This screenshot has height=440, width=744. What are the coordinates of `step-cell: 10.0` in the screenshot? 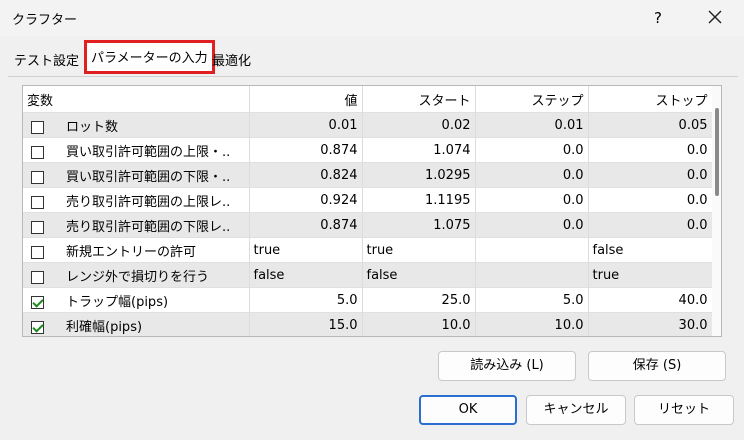 It's located at (532, 324).